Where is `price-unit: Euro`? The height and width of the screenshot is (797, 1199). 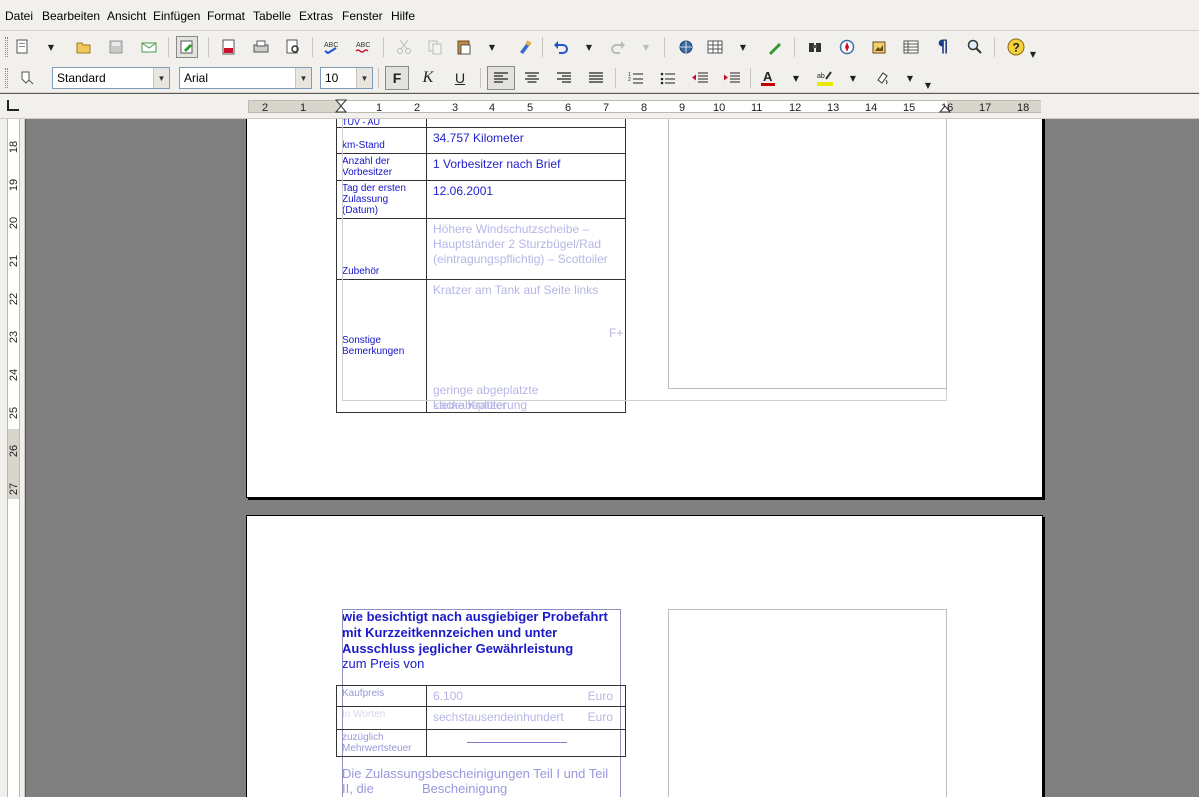 price-unit: Euro is located at coordinates (600, 717).